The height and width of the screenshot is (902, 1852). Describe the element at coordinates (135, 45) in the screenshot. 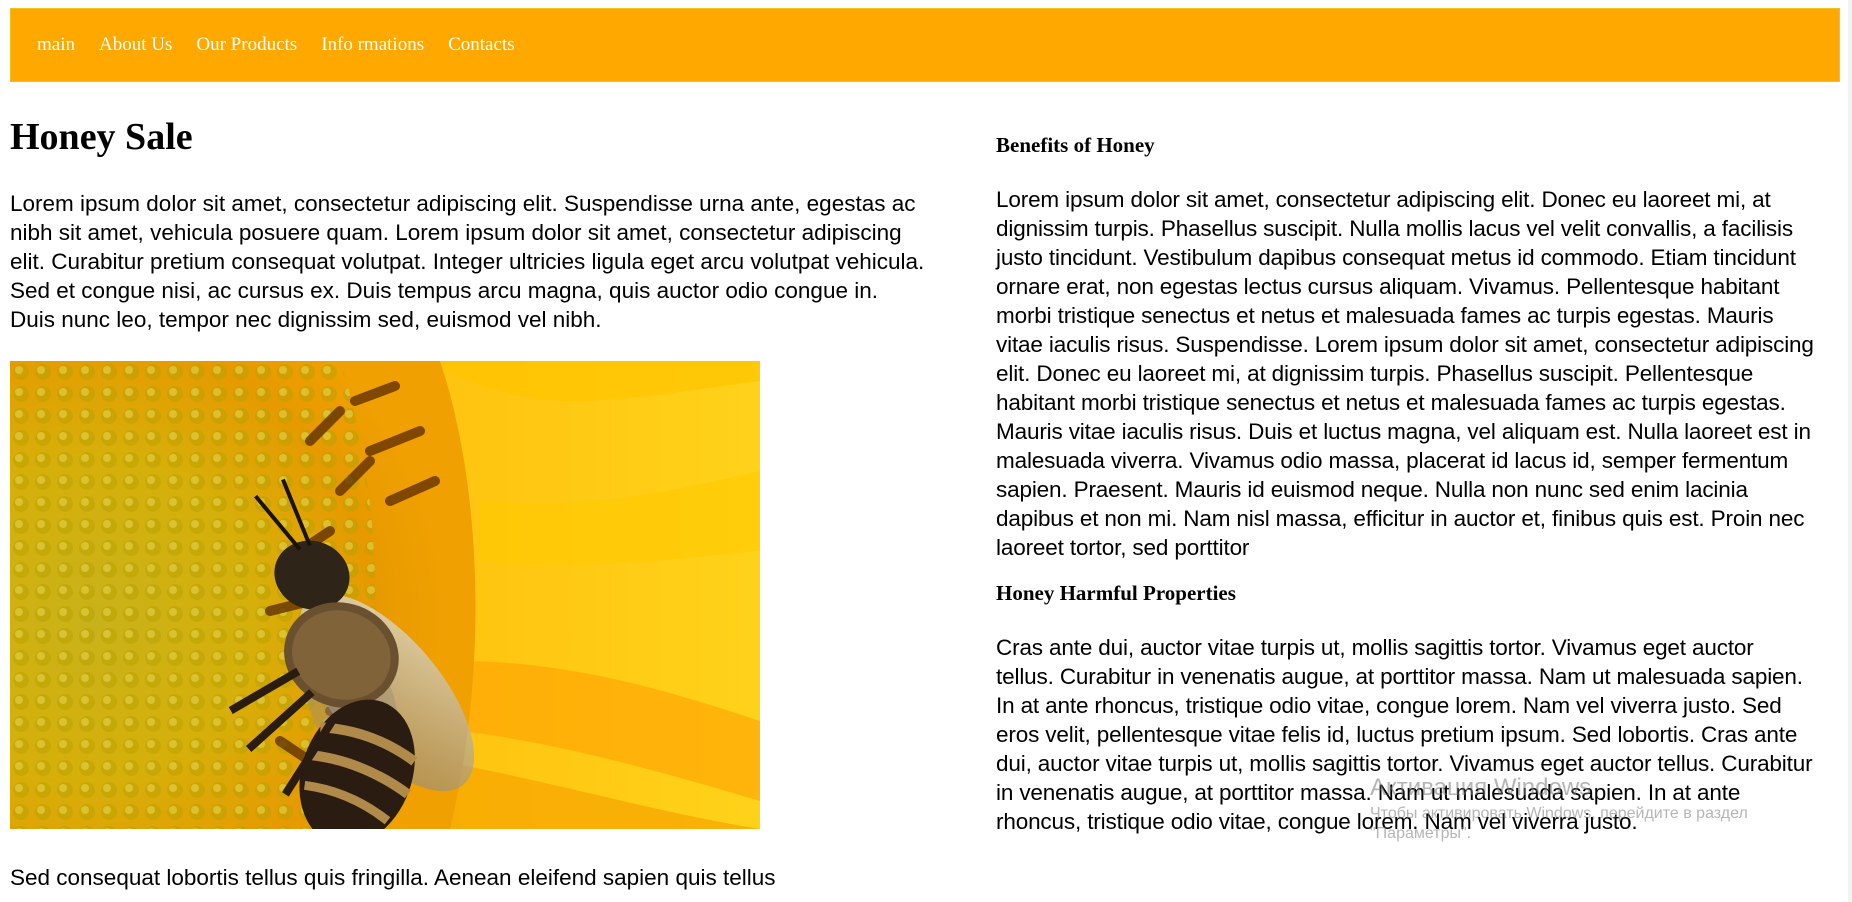

I see `nav-link-about-us: About Us` at that location.